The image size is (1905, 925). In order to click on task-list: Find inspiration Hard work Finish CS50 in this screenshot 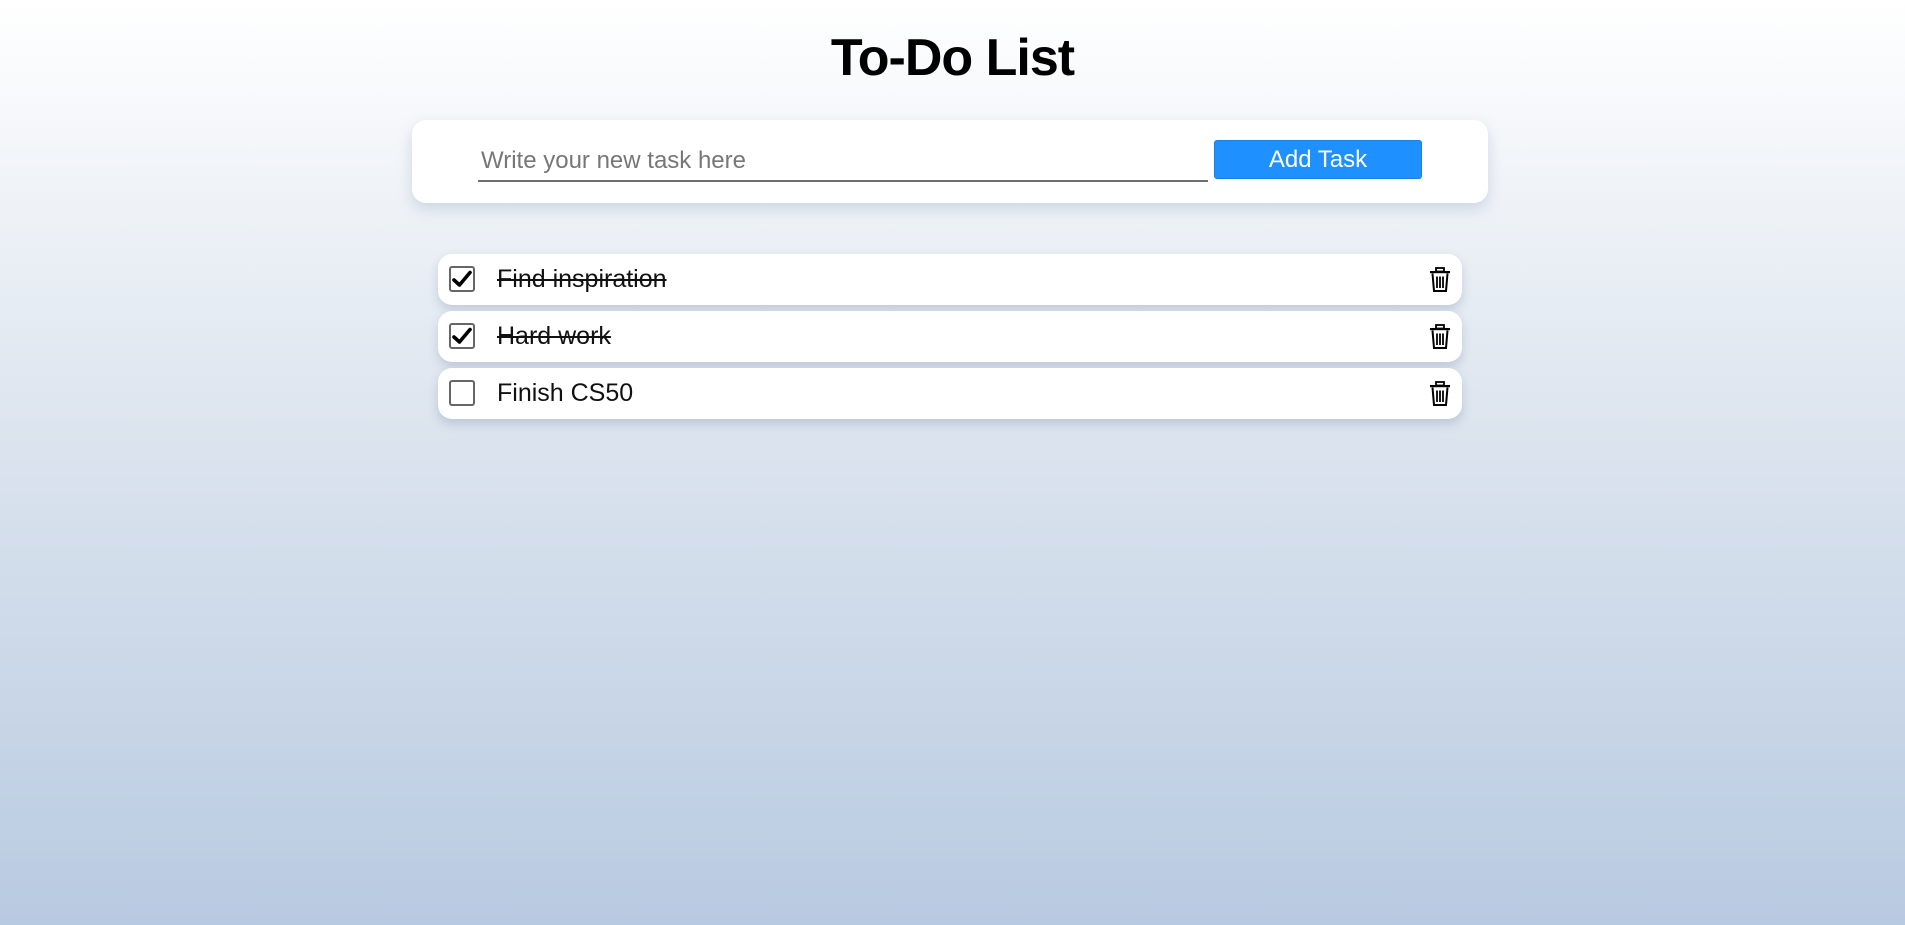, I will do `click(950, 339)`.